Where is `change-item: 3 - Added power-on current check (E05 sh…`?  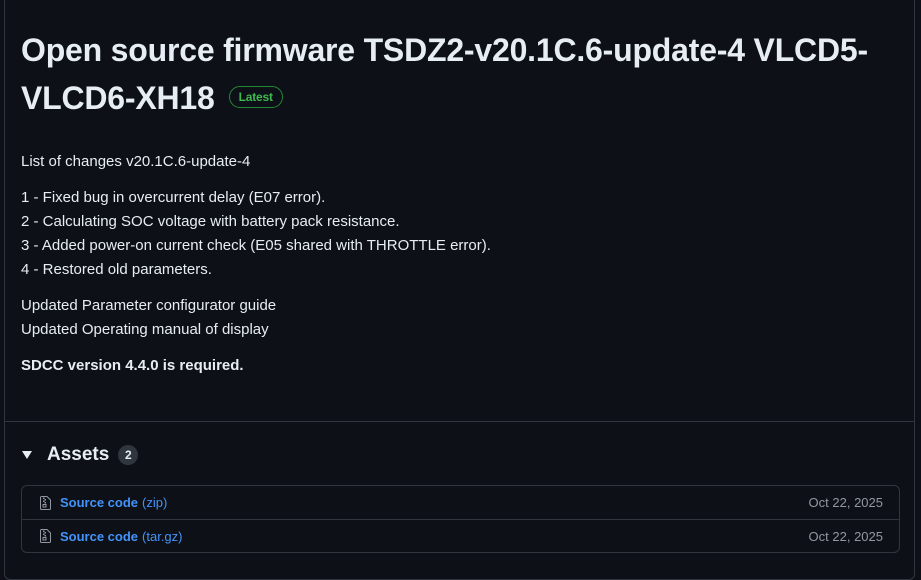
change-item: 3 - Added power-on current check (E05 sh… is located at coordinates (256, 245).